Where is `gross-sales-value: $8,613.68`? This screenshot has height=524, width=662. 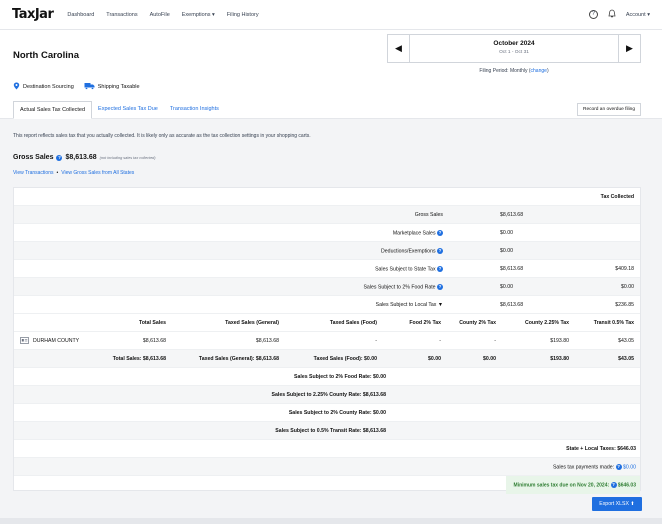
gross-sales-value: $8,613.68 is located at coordinates (81, 157).